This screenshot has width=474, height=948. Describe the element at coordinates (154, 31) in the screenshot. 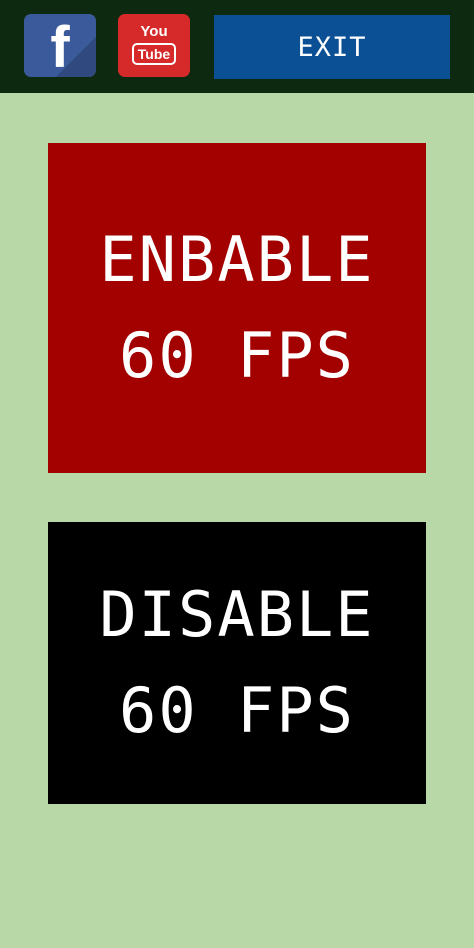

I see `youtube-logo-you: You` at that location.